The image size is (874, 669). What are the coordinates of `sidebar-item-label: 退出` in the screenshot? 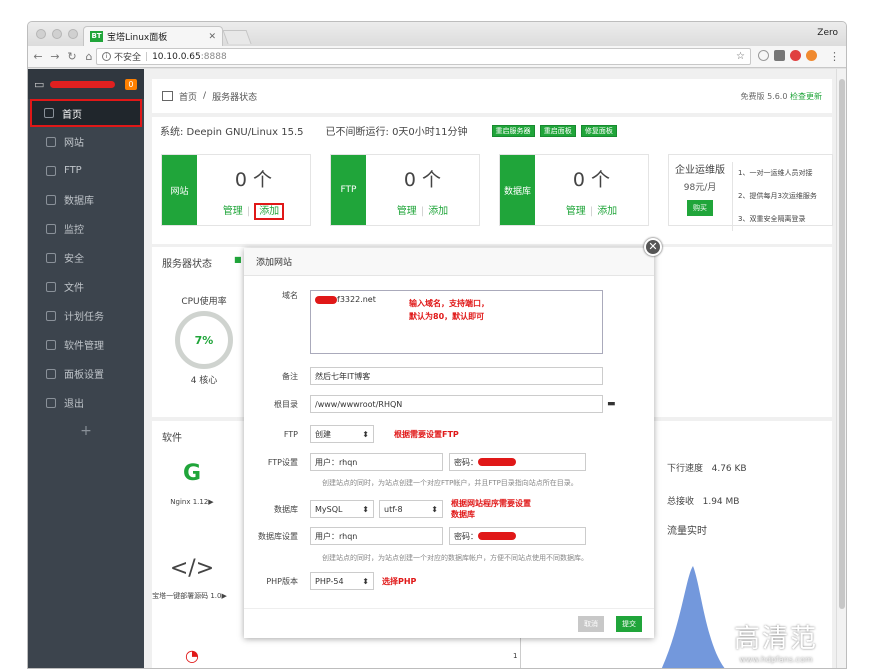 It's located at (74, 404).